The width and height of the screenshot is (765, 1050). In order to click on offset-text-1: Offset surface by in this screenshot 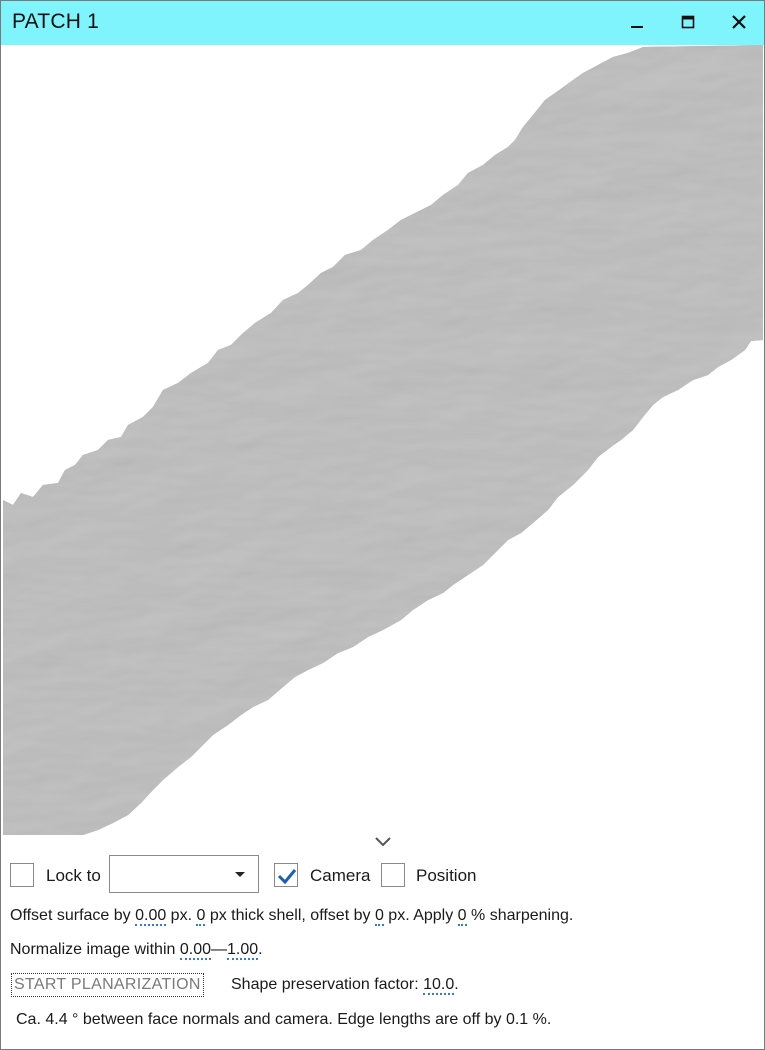, I will do `click(73, 915)`.